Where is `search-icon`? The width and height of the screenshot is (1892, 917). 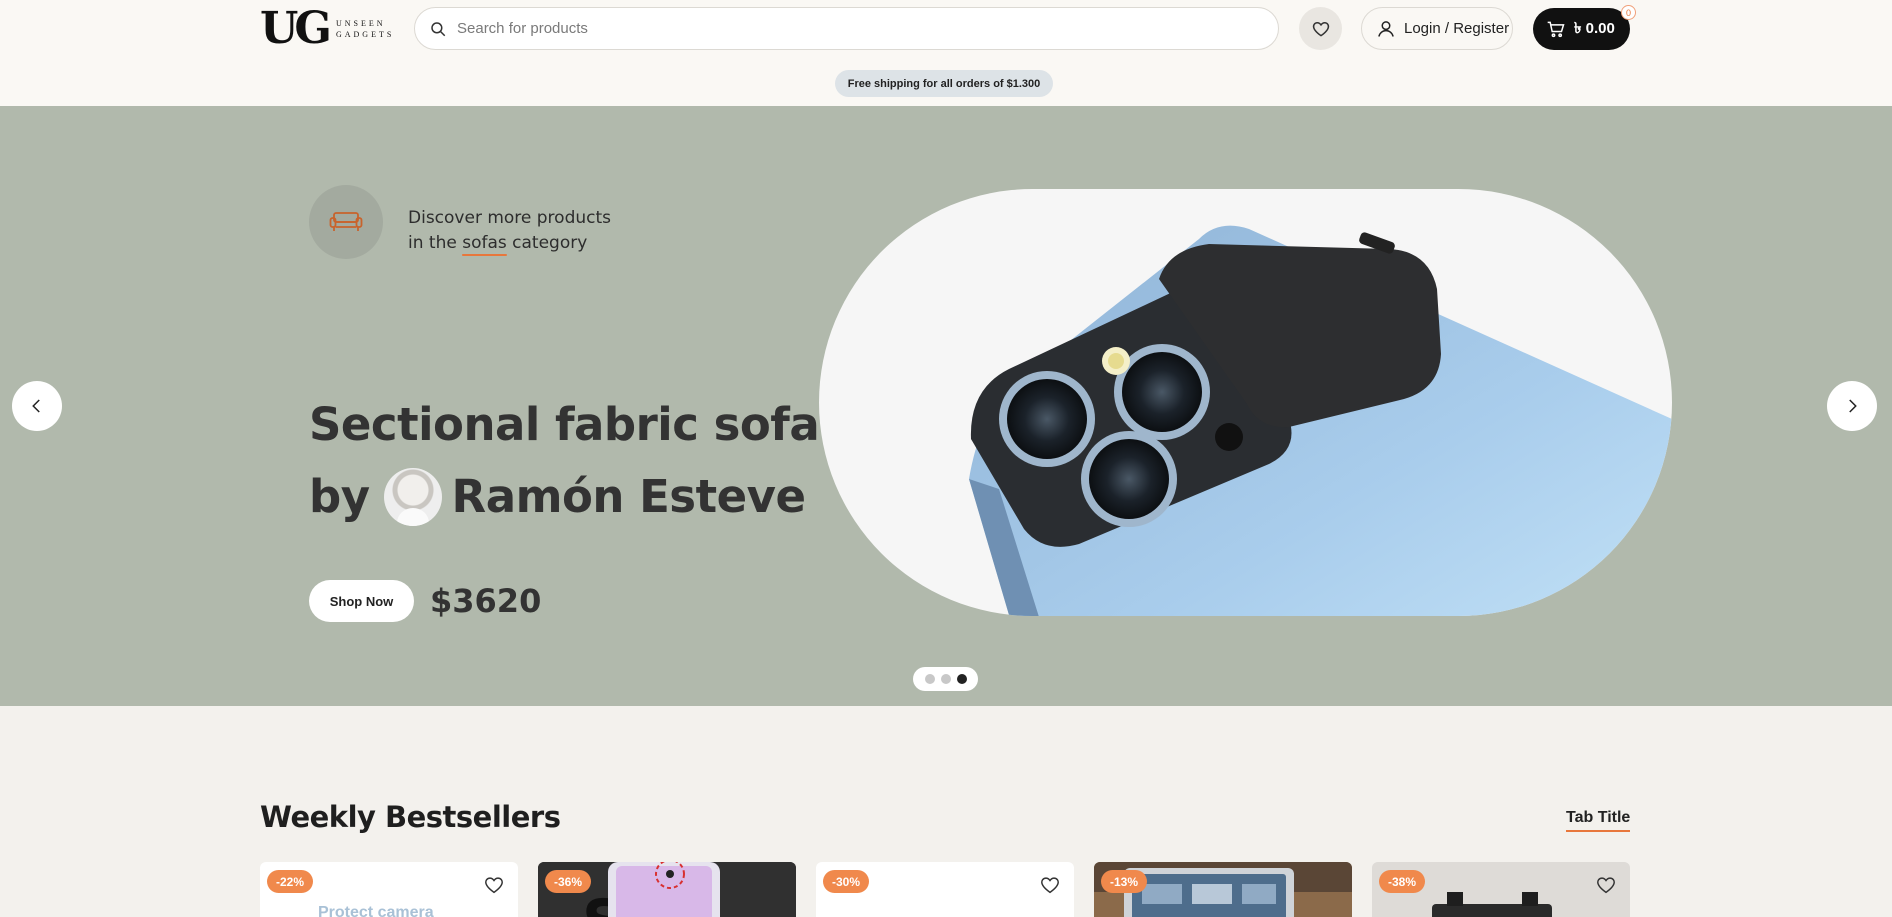
search-icon is located at coordinates (438, 28).